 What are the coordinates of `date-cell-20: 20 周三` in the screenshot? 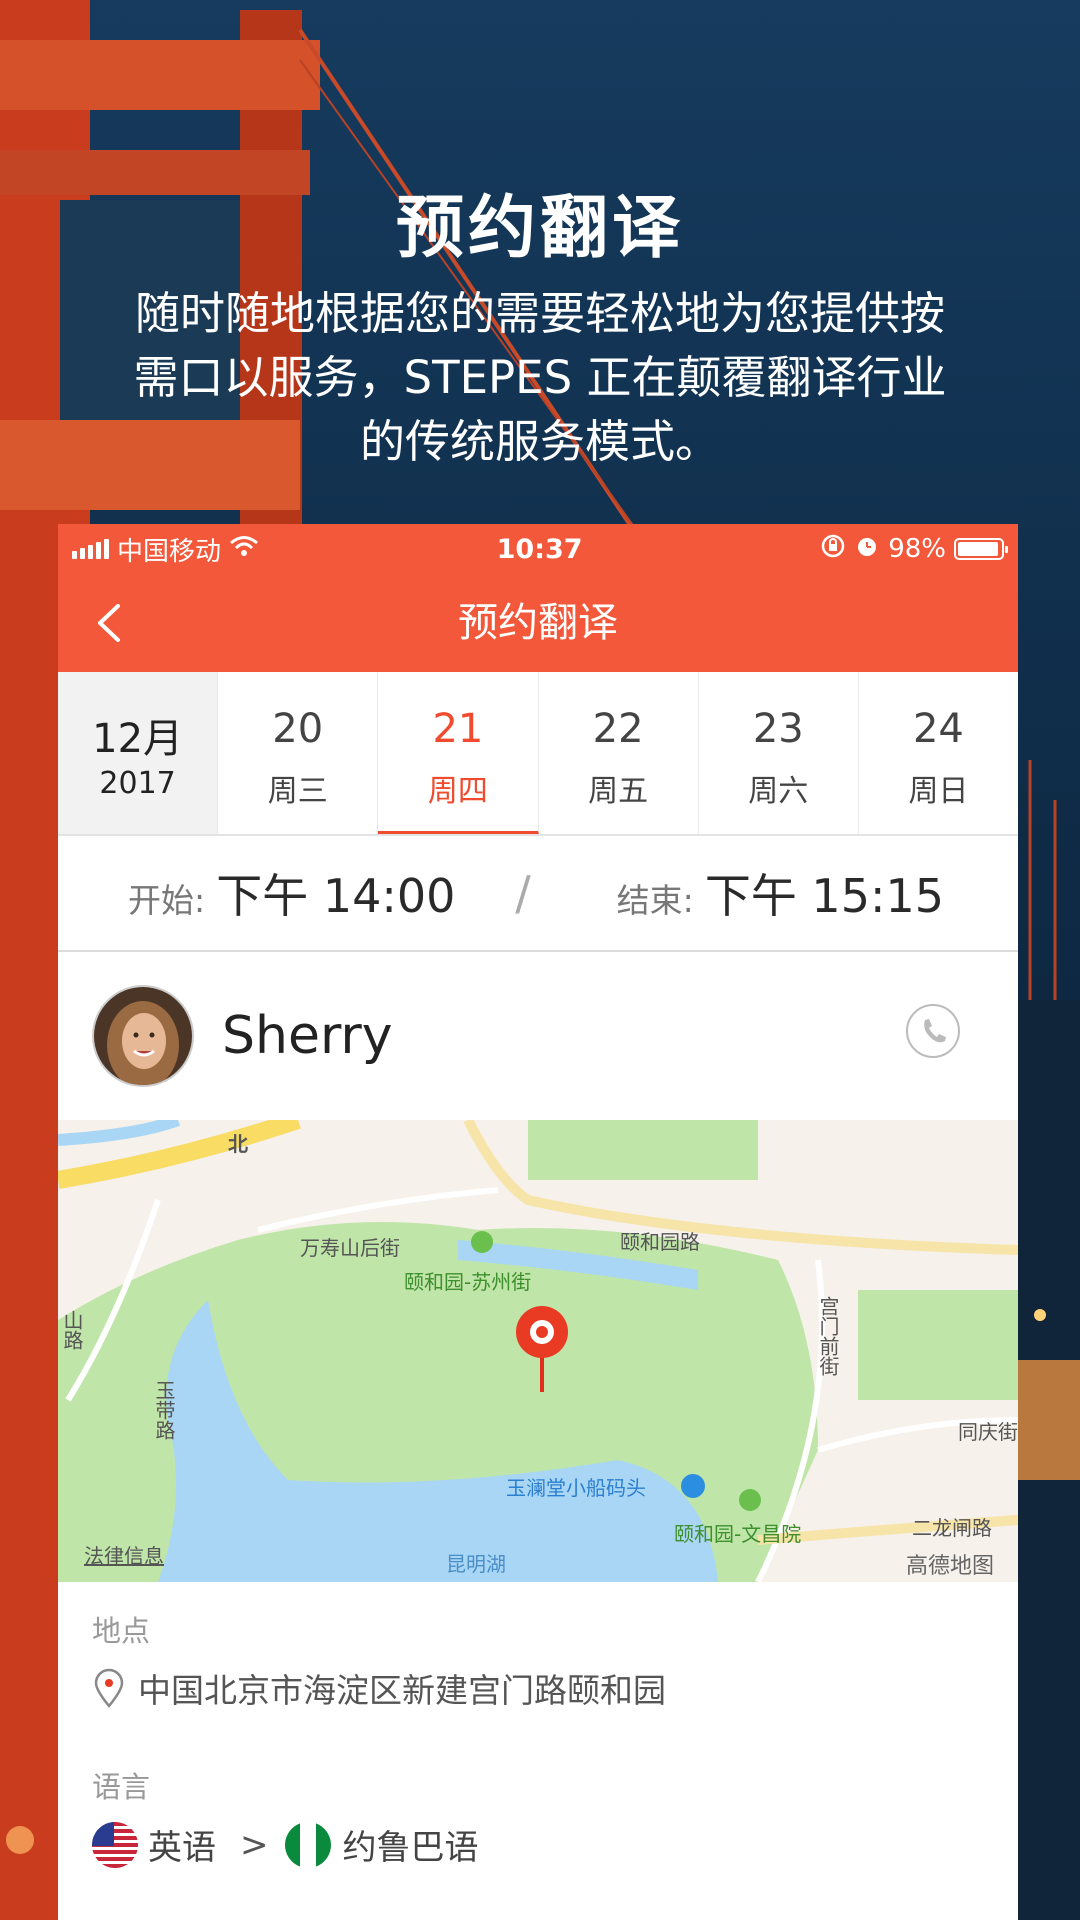 It's located at (298, 753).